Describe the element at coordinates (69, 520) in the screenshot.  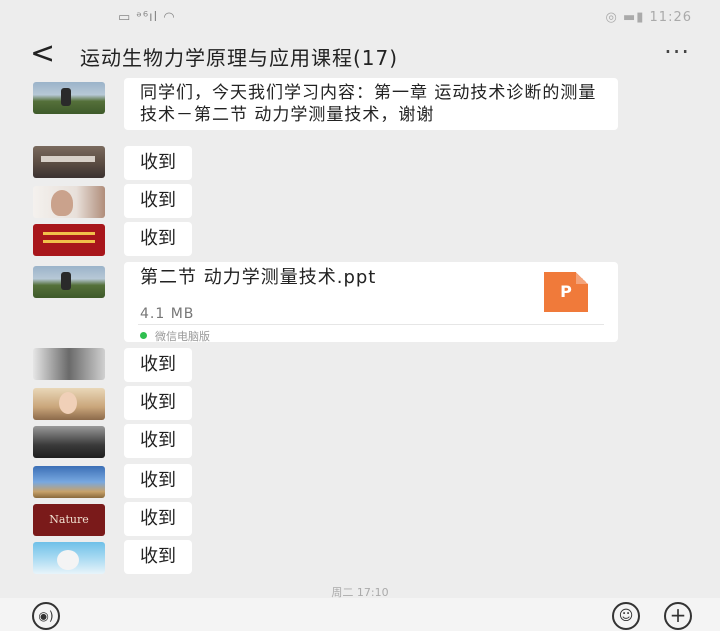
I see `avatar: Nature` at that location.